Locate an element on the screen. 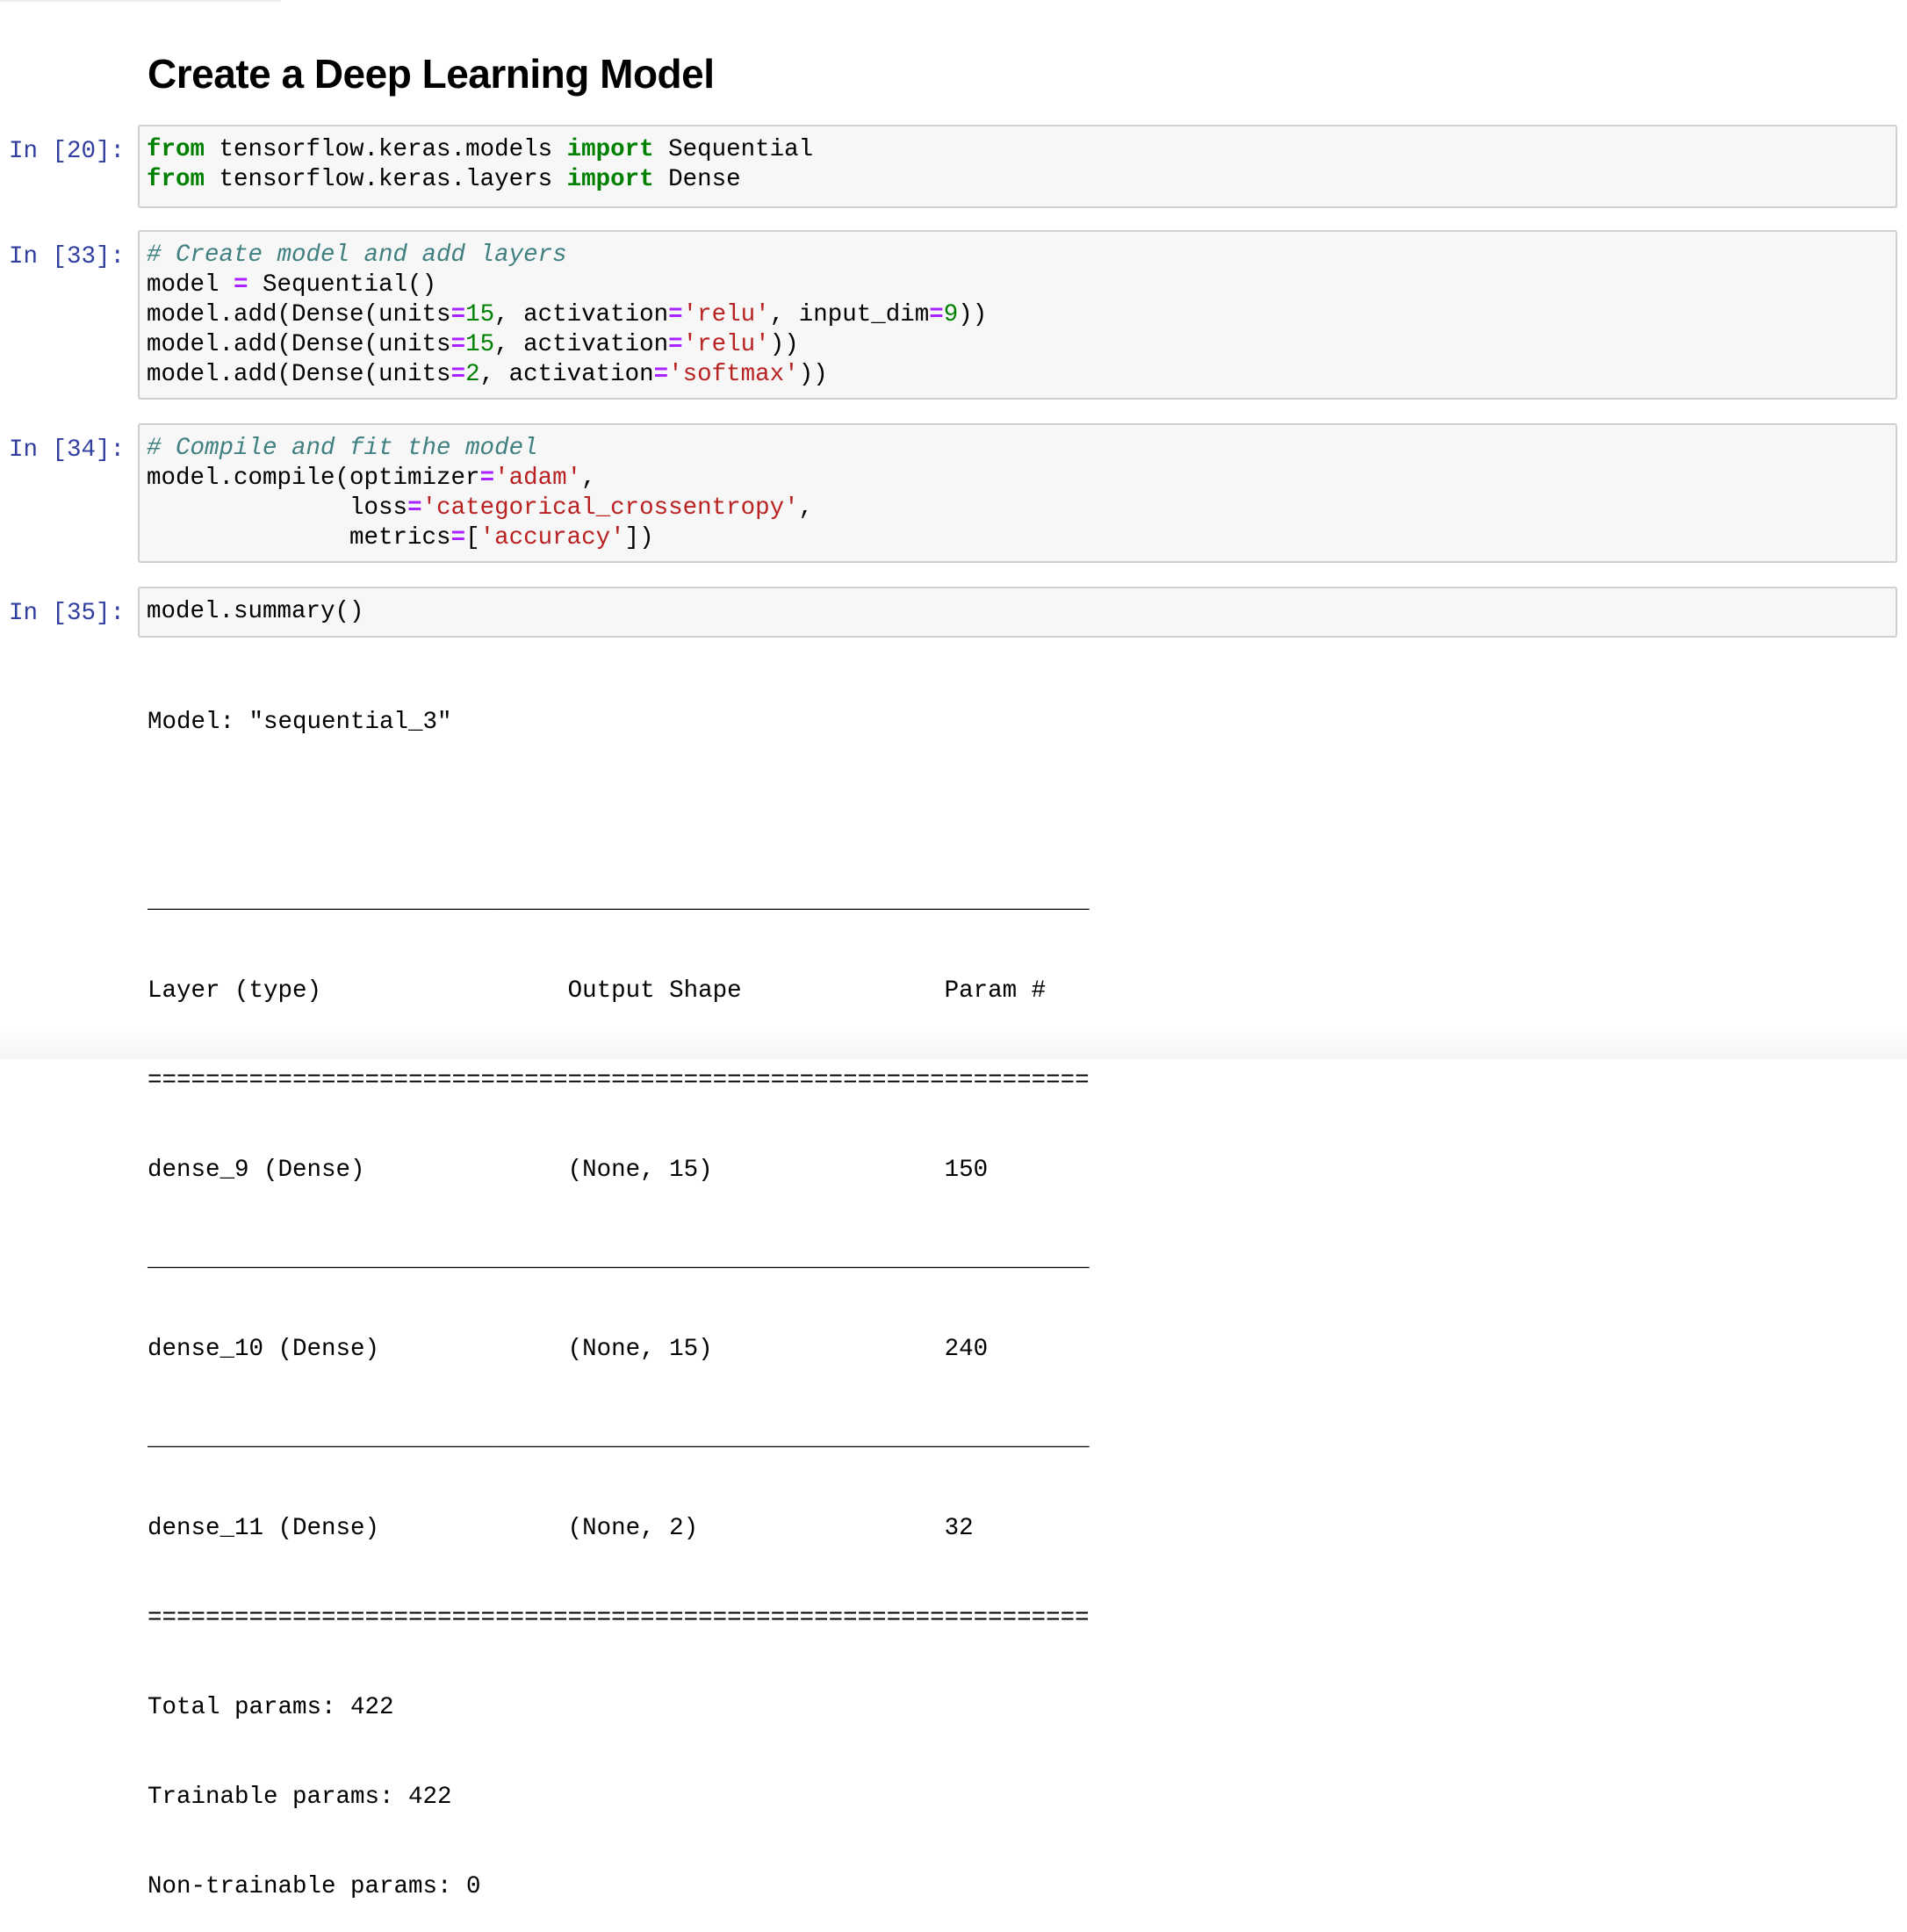  cell-prompt: In [34]: is located at coordinates (67, 450).